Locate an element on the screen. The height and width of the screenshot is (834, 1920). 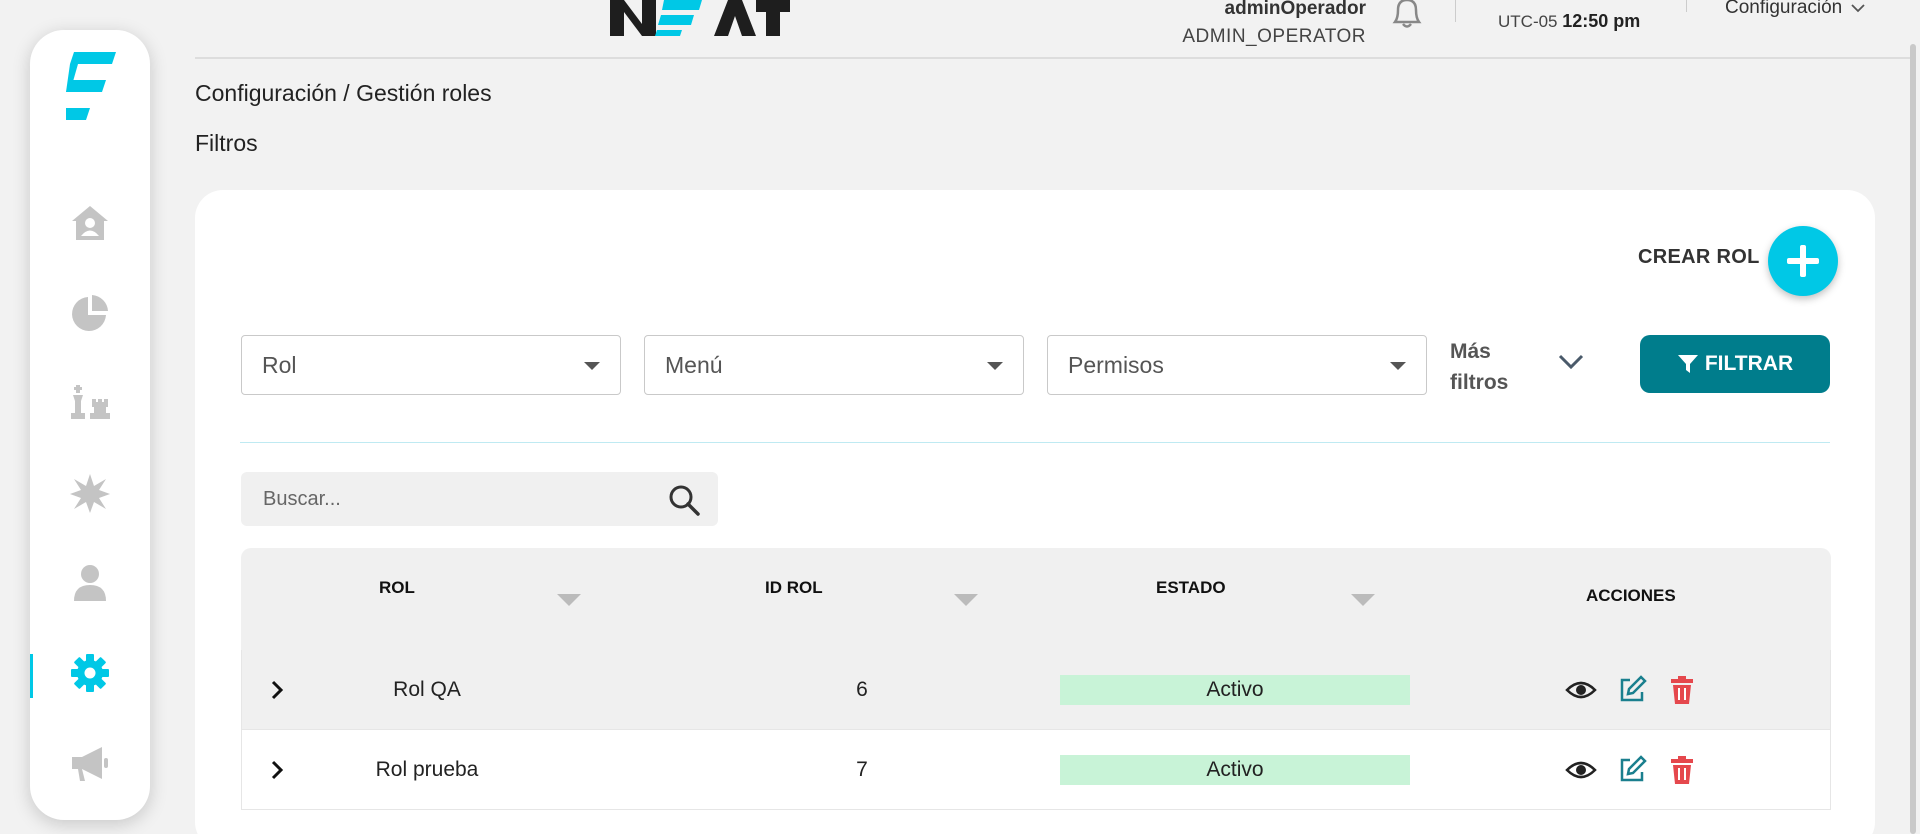
megaphone-icon is located at coordinates (90, 764).